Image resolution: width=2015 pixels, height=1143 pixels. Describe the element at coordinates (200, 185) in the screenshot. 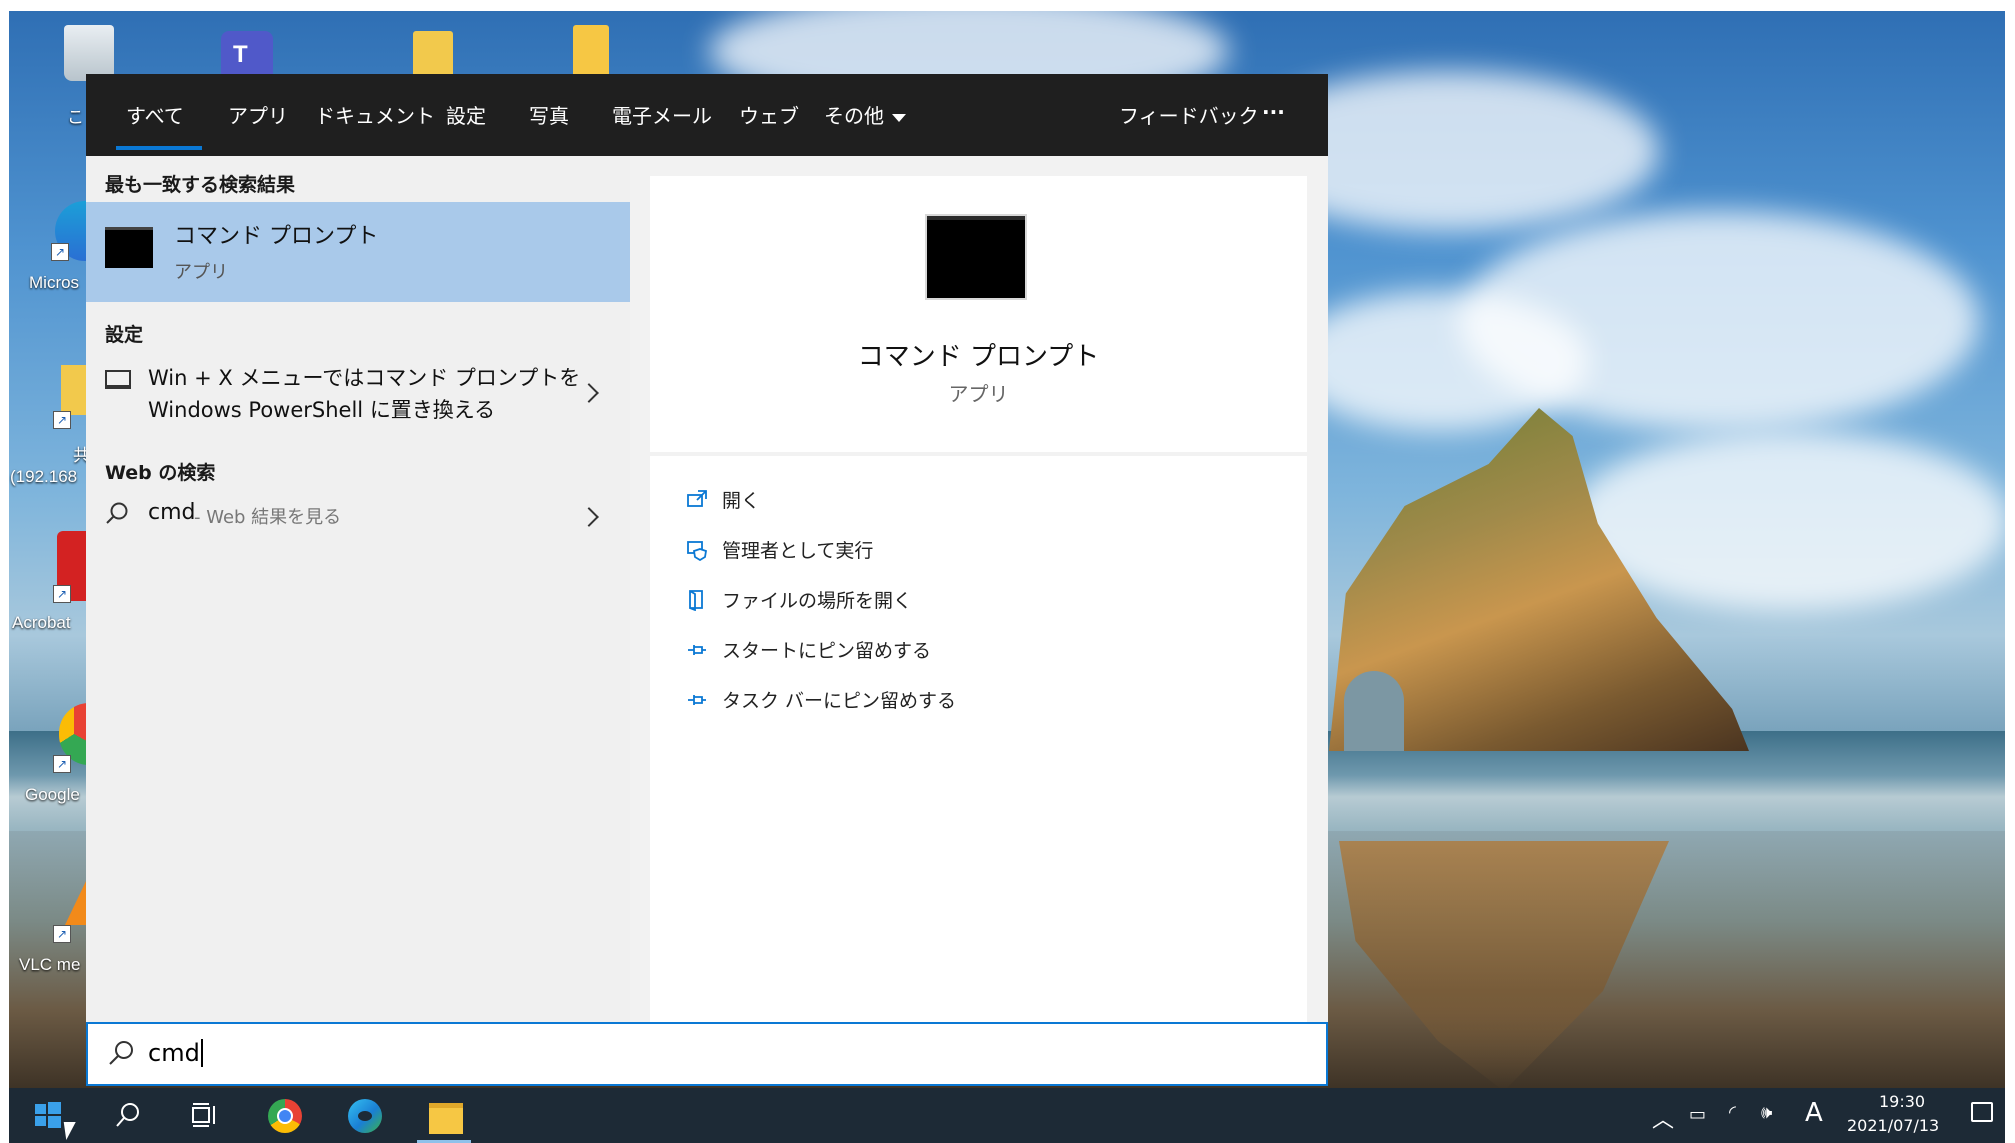

I see `best-match-heading: 最も一致する検索結果` at that location.